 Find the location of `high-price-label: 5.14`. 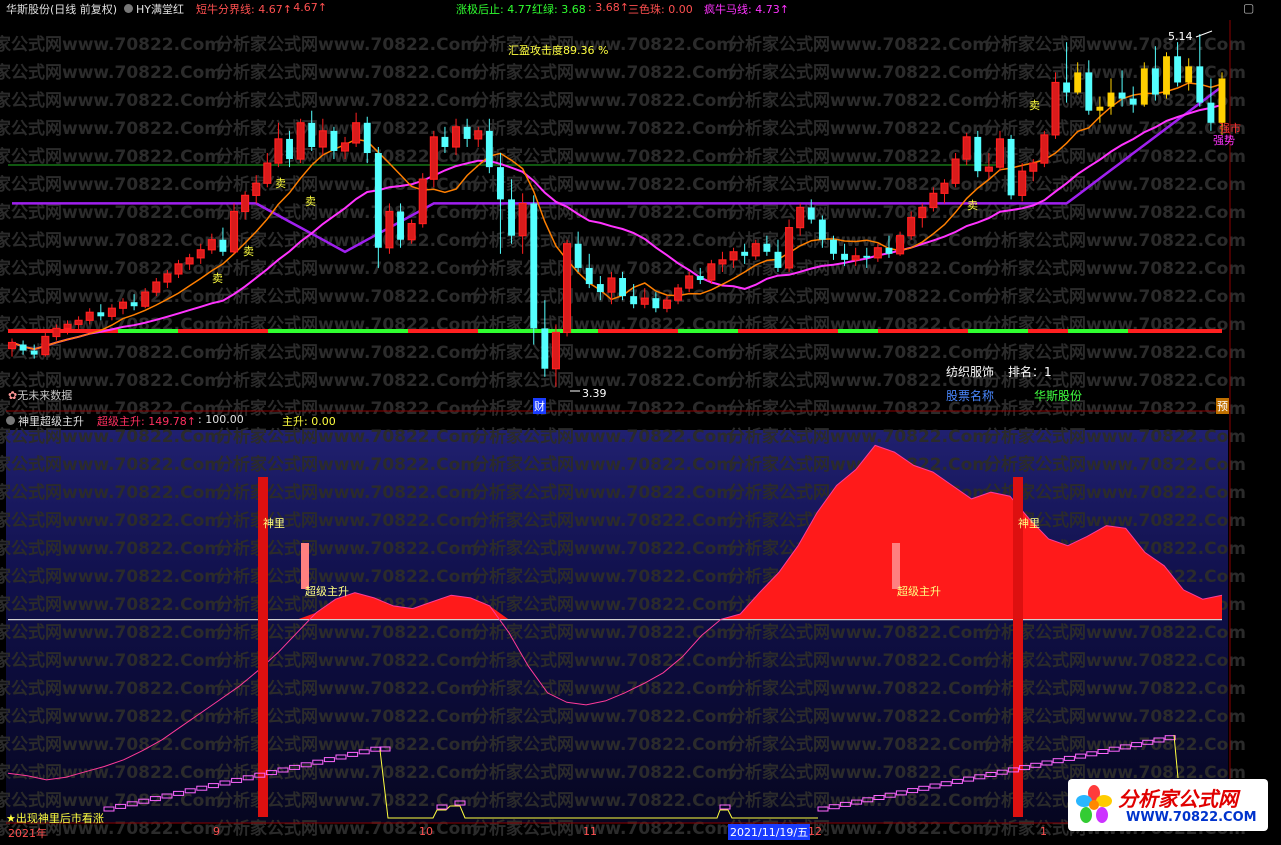

high-price-label: 5.14 is located at coordinates (1180, 36).